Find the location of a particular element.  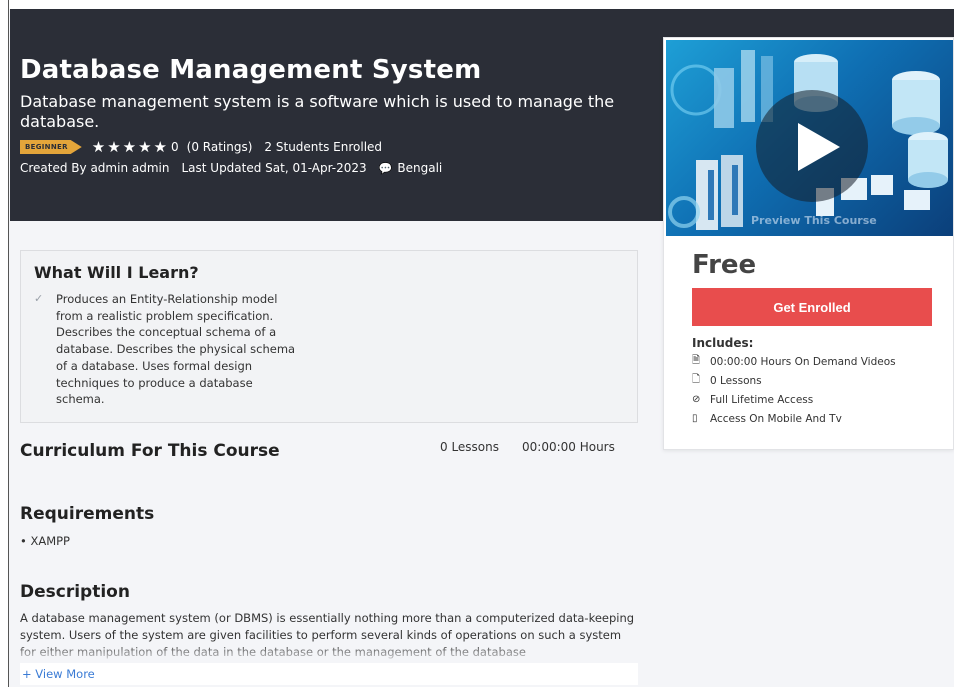

course-title: Database Management System is located at coordinates (251, 70).